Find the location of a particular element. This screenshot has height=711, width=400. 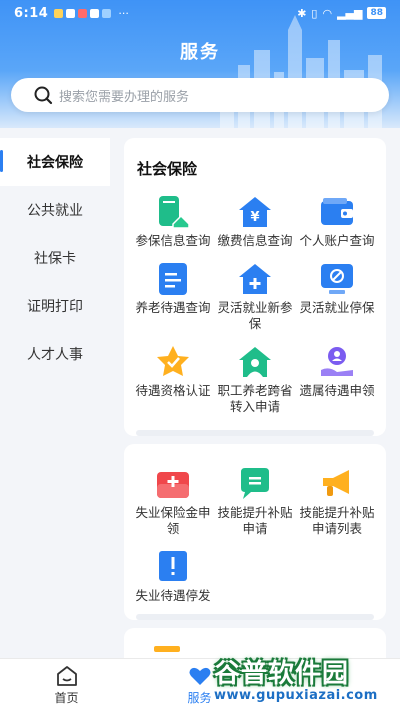

bottom-navigation: 首页 服务 is located at coordinates (200, 684).